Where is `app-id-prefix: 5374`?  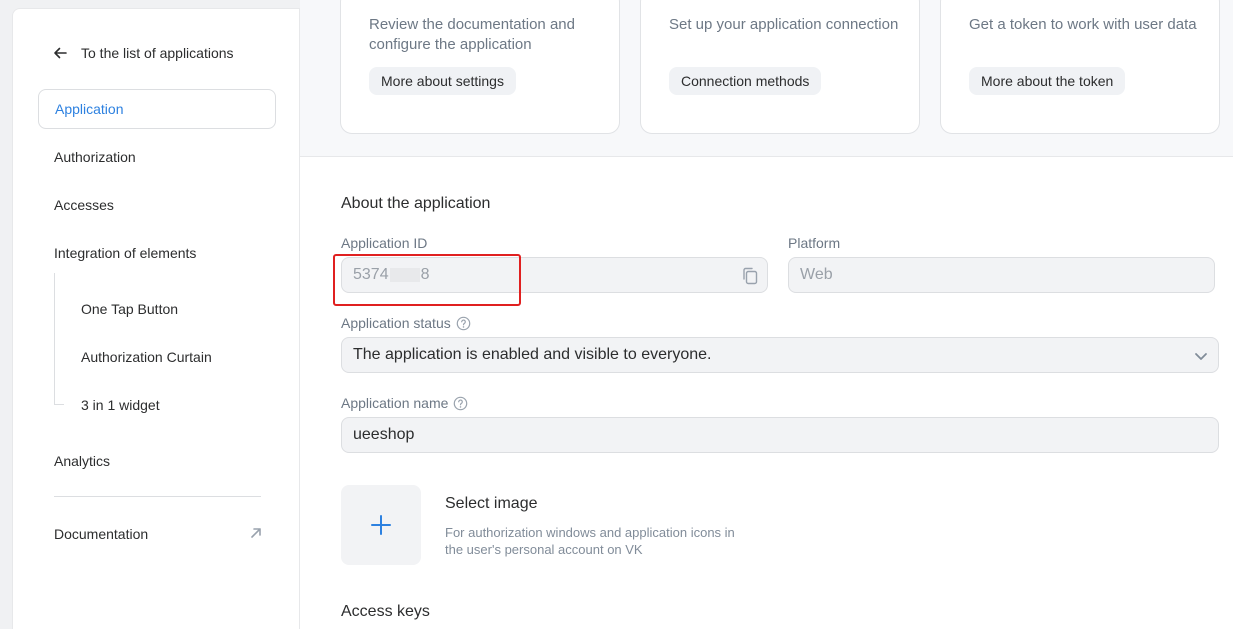 app-id-prefix: 5374 is located at coordinates (371, 274).